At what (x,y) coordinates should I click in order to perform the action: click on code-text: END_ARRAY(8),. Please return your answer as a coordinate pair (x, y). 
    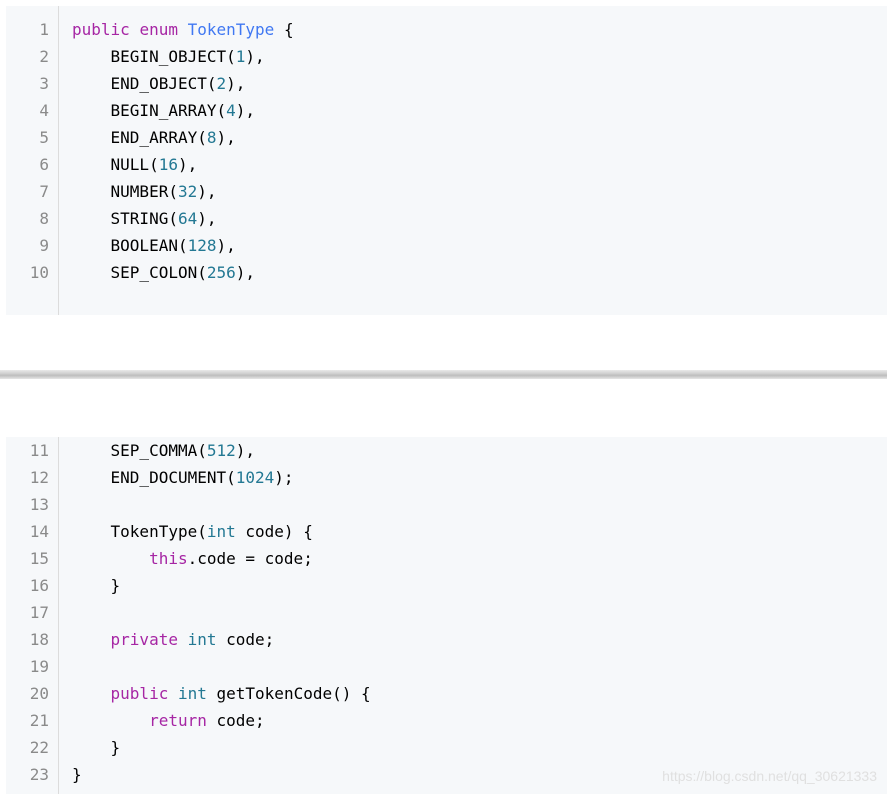
    Looking at the image, I should click on (154, 137).